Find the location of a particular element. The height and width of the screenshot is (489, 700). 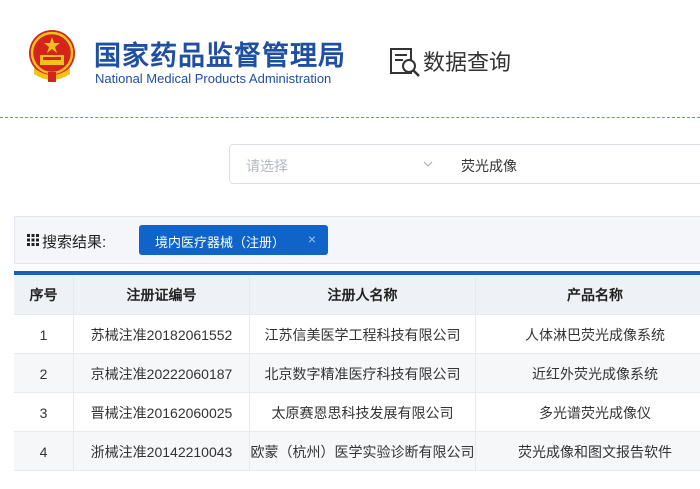

cell-registrant: 欧蒙（杭州）医学实验诊断有限公司 is located at coordinates (363, 451).